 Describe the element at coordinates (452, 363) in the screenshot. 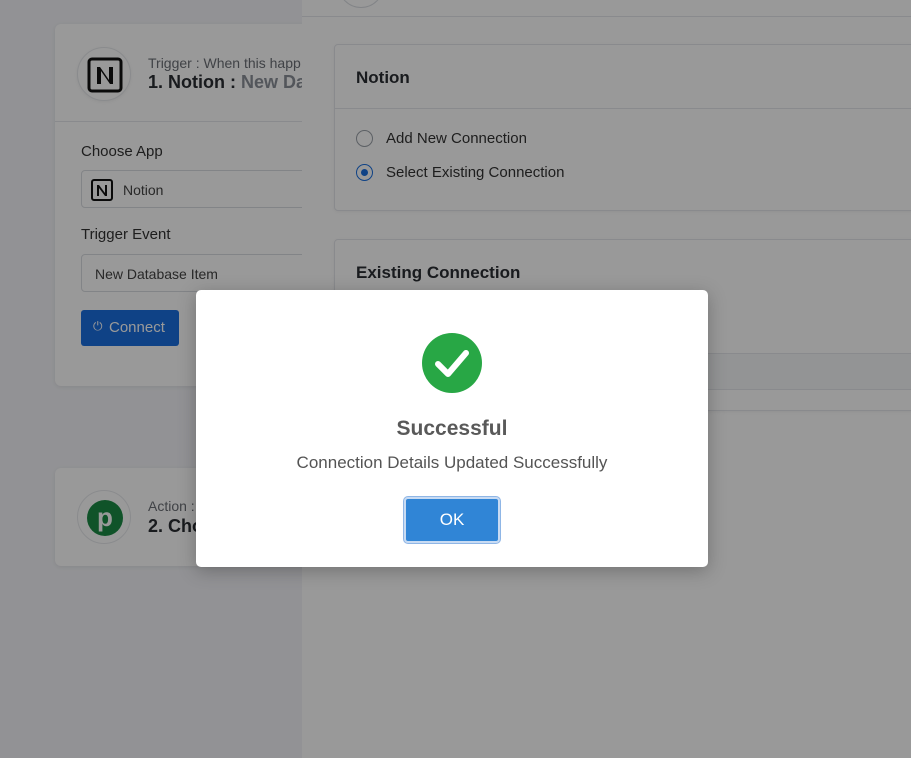

I see `check-circle-icon` at that location.